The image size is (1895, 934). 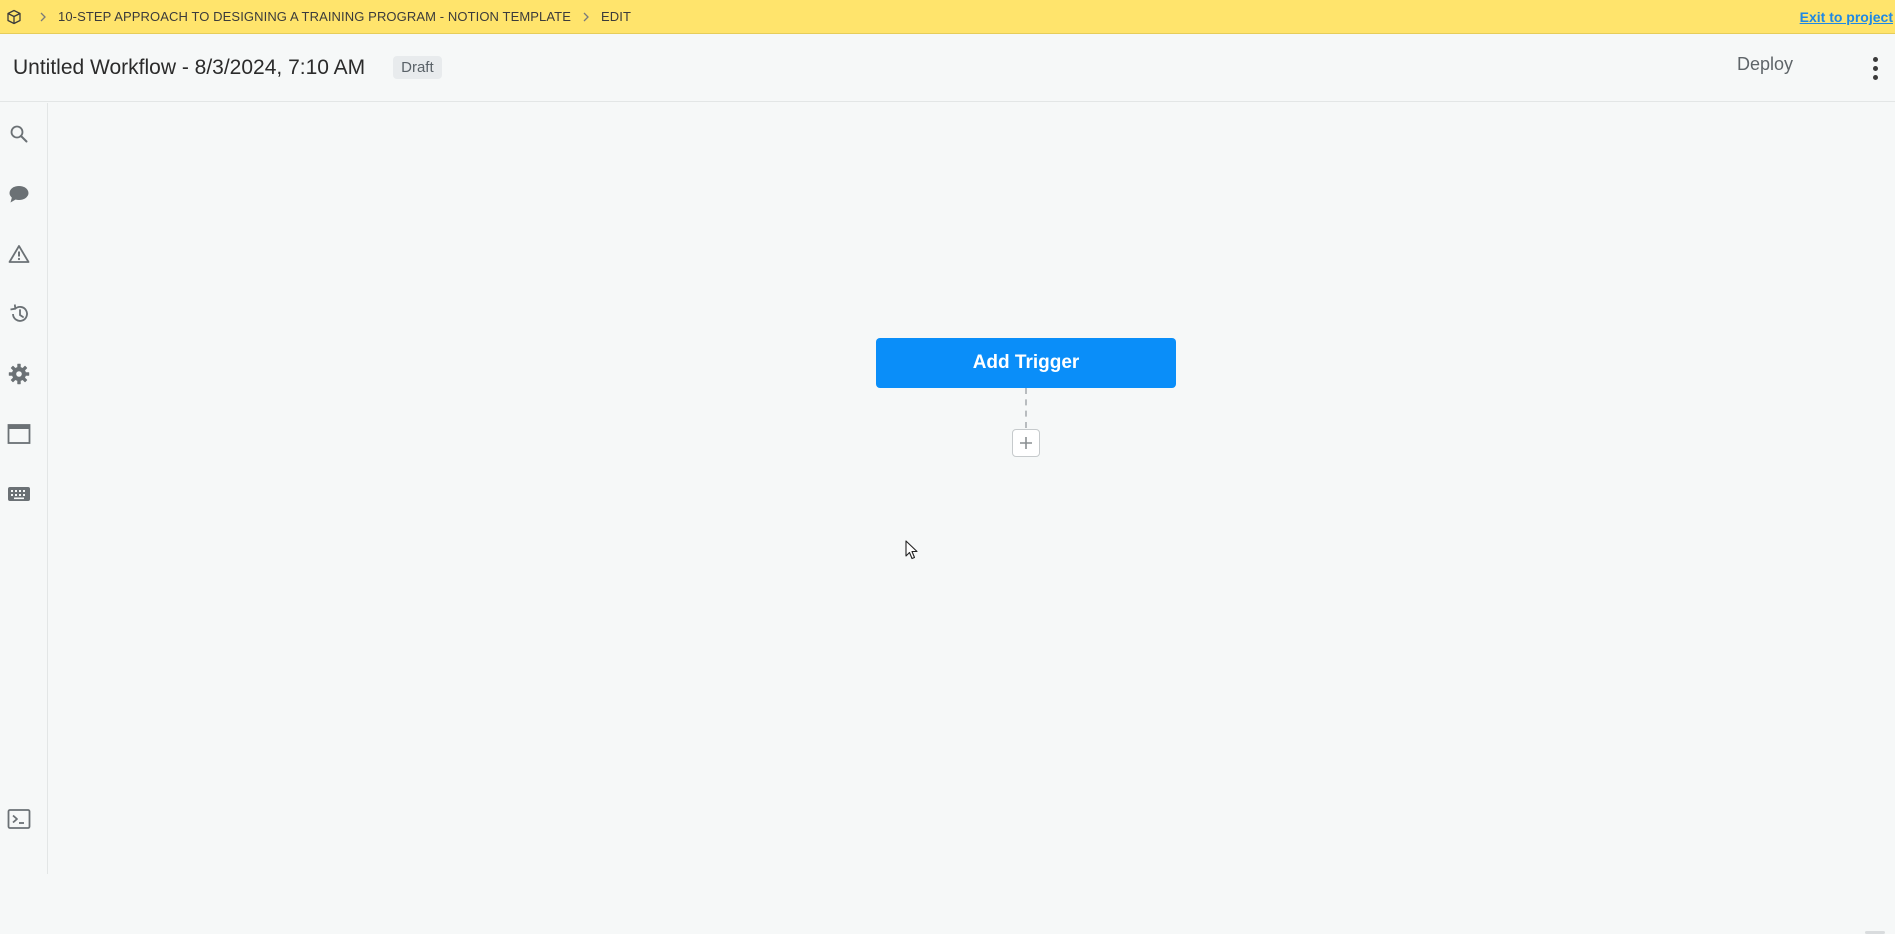 What do you see at coordinates (615, 16) in the screenshot?
I see `breadcrumb-mode: EDIT` at bounding box center [615, 16].